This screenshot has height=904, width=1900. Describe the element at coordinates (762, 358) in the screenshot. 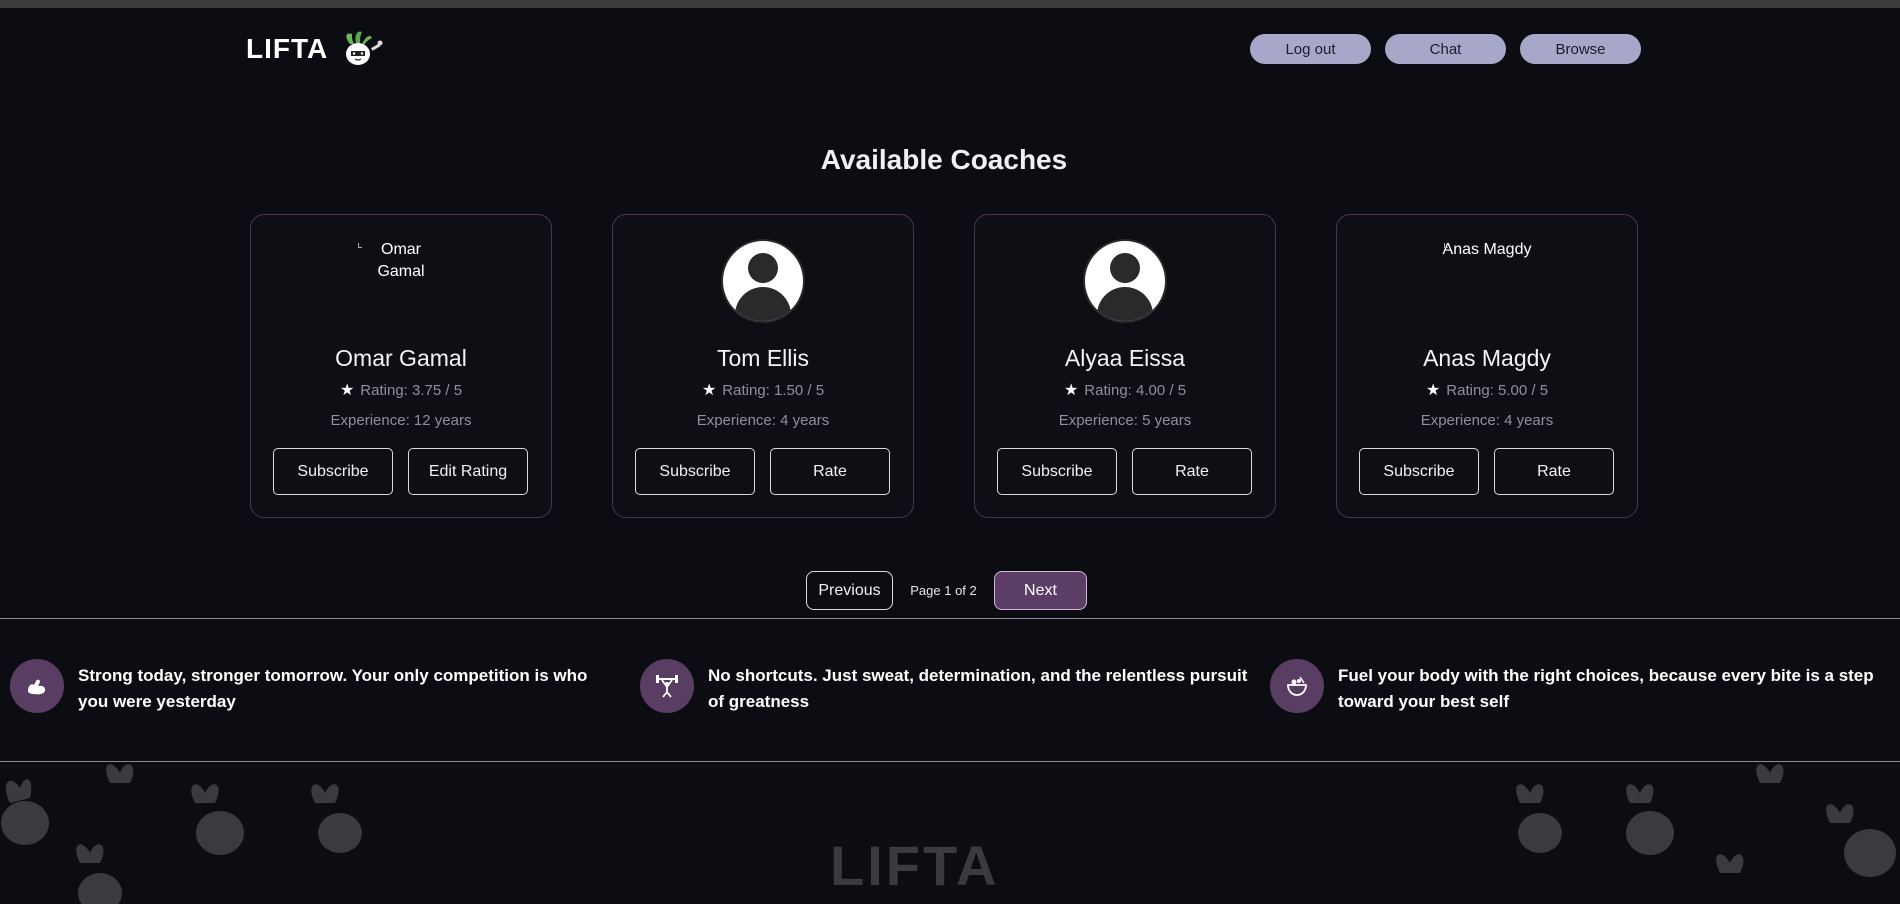

I see `coach-name: Tom Ellis` at that location.